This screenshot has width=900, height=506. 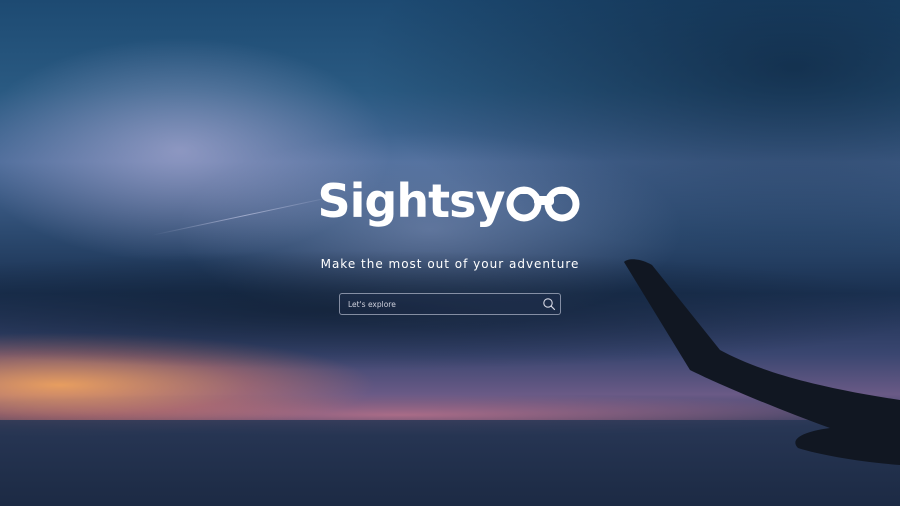 I want to click on search-input, so click(x=440, y=304).